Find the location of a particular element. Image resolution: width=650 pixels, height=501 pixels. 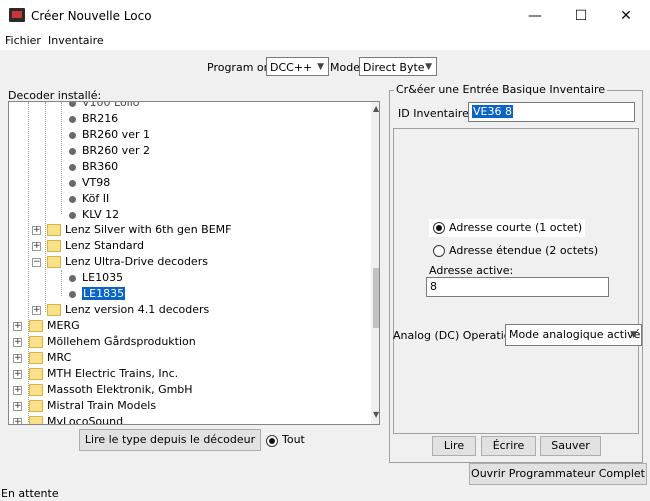

mode-value: Direct Byte is located at coordinates (394, 67).